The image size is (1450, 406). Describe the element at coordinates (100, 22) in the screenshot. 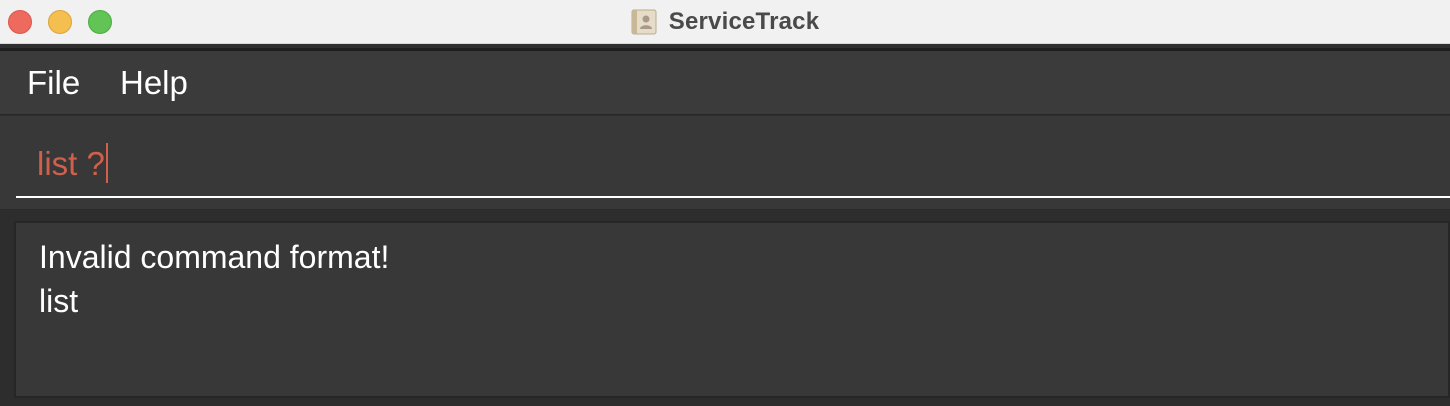

I see `zoom-window-button` at that location.